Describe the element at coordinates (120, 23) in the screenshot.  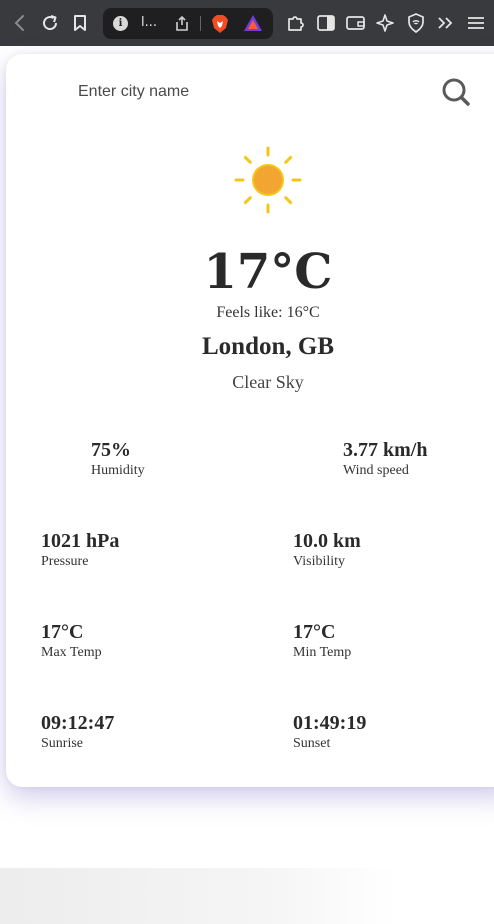
I see `site-info-icon: i` at that location.